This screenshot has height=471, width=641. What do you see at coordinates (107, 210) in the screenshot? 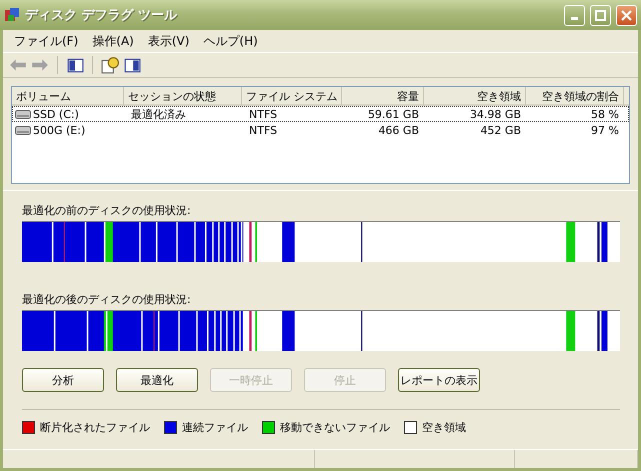
I see `map-label: 最適化の前のディスクの使用状況:` at bounding box center [107, 210].